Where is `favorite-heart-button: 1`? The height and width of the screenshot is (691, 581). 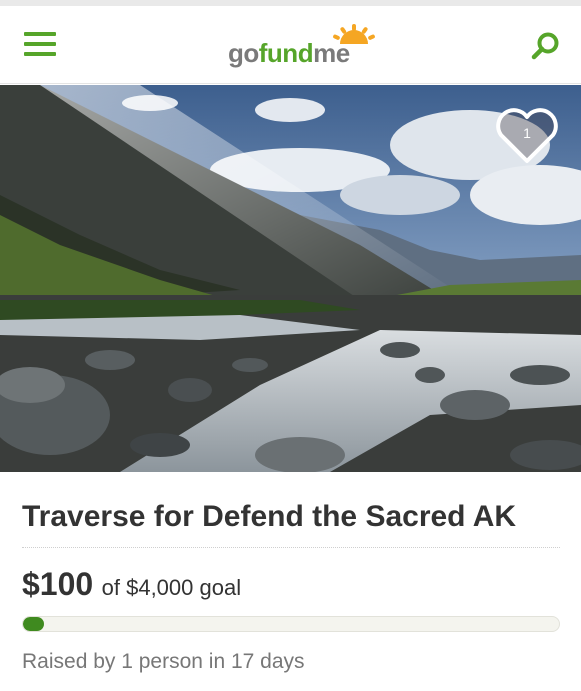 favorite-heart-button: 1 is located at coordinates (527, 136).